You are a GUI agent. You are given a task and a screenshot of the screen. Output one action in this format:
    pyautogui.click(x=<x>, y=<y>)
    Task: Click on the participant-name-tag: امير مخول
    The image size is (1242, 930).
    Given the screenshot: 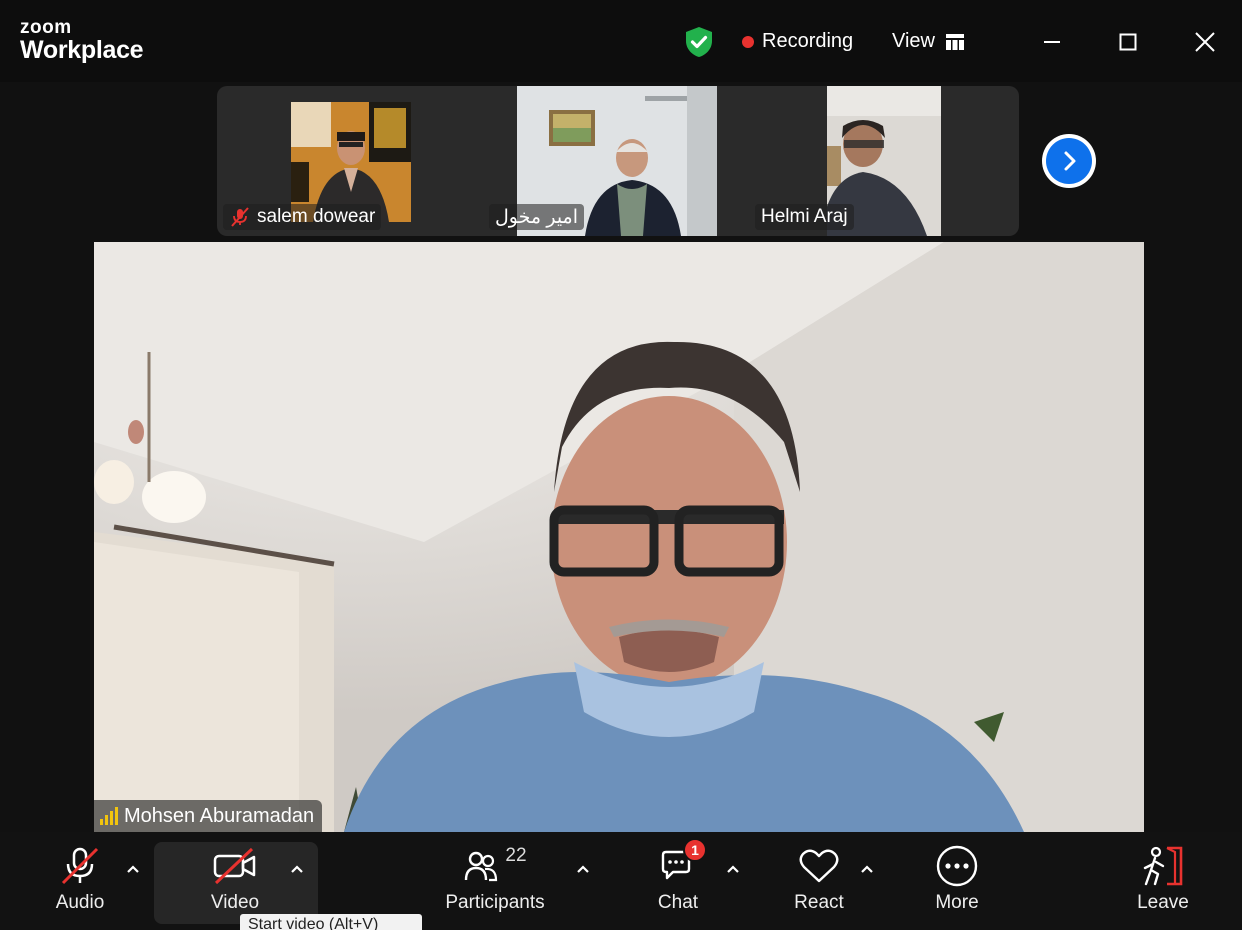 What is the action you would take?
    pyautogui.click(x=537, y=217)
    